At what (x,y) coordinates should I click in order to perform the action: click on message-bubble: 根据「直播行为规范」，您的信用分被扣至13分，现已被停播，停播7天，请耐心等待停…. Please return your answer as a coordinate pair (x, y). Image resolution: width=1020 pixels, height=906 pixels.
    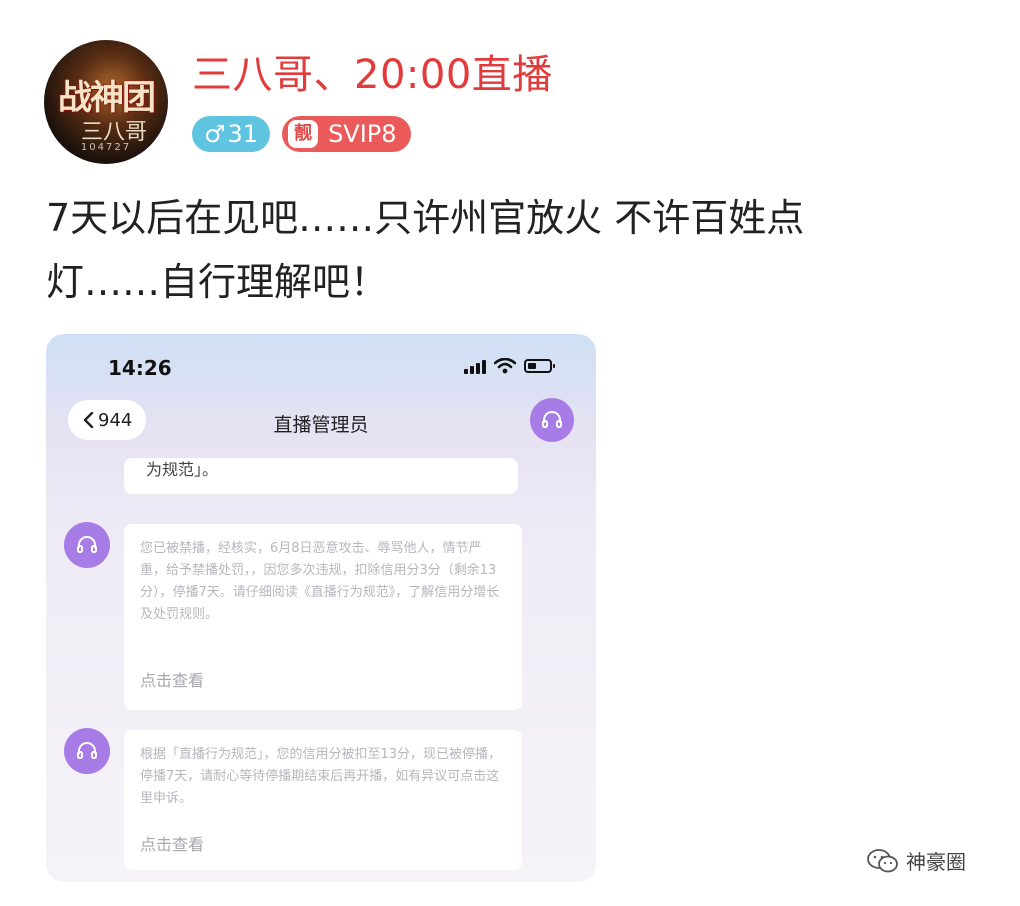
    Looking at the image, I should click on (323, 800).